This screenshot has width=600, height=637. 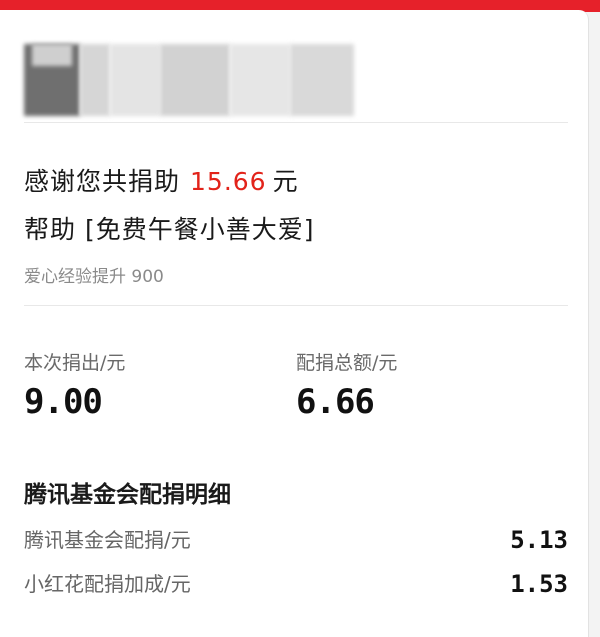 I want to click on detail-row-flower-bonus: 小红花配捐加成/元 1.53, so click(x=296, y=584).